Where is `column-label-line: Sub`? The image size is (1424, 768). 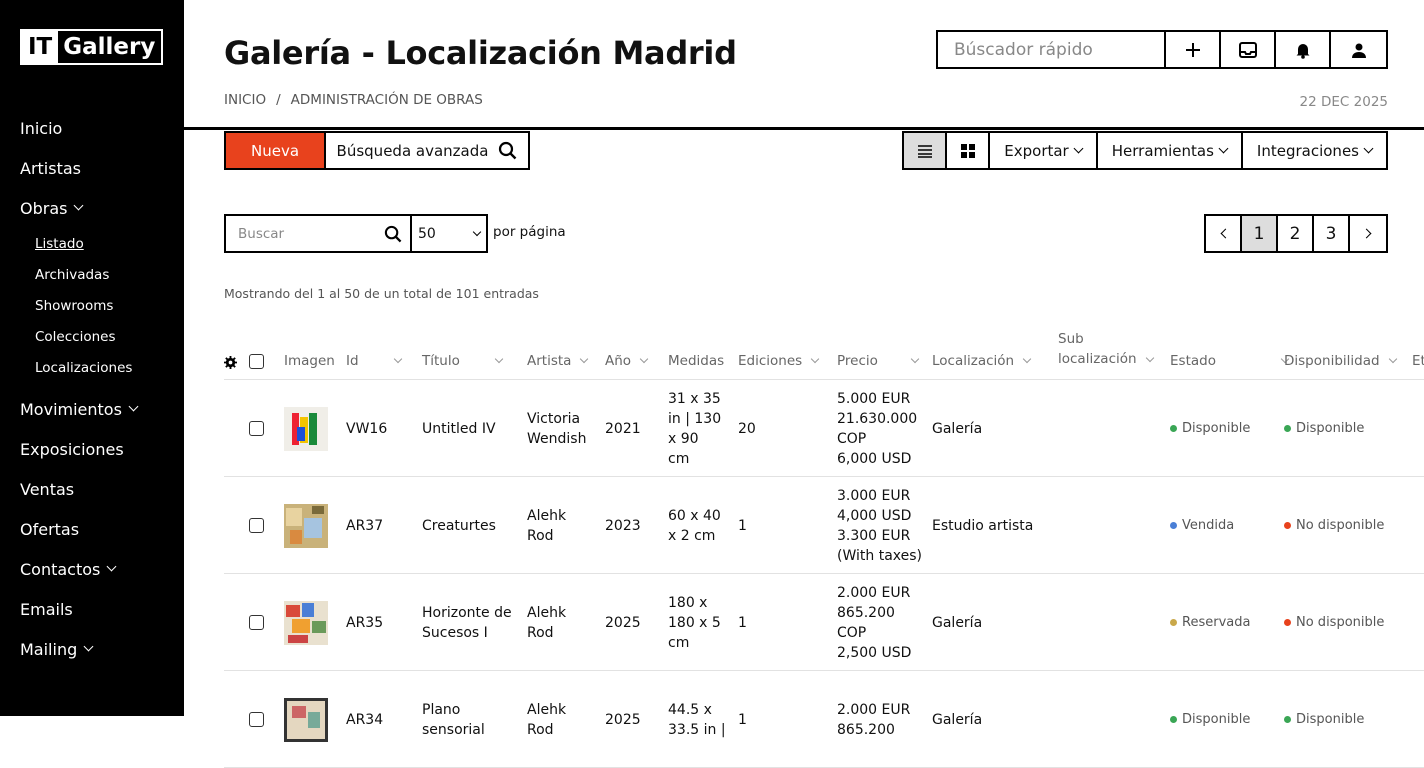 column-label-line: Sub is located at coordinates (1071, 339).